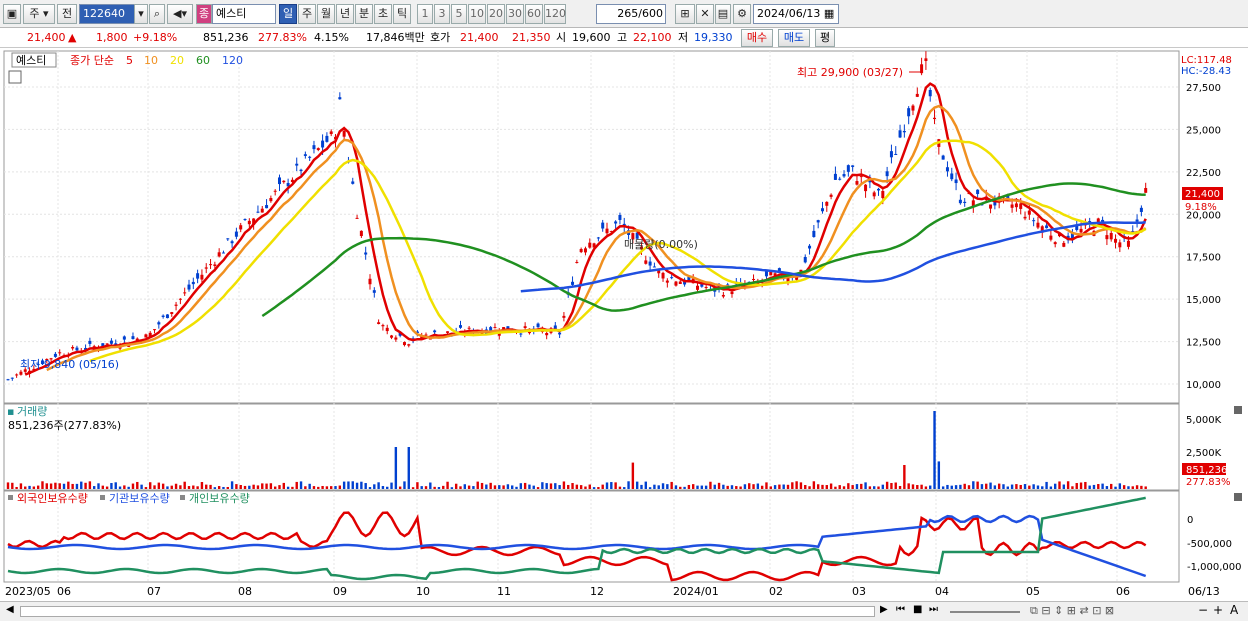 This screenshot has height=621, width=1248. Describe the element at coordinates (288, 14) in the screenshot. I see `period-0: 일` at that location.